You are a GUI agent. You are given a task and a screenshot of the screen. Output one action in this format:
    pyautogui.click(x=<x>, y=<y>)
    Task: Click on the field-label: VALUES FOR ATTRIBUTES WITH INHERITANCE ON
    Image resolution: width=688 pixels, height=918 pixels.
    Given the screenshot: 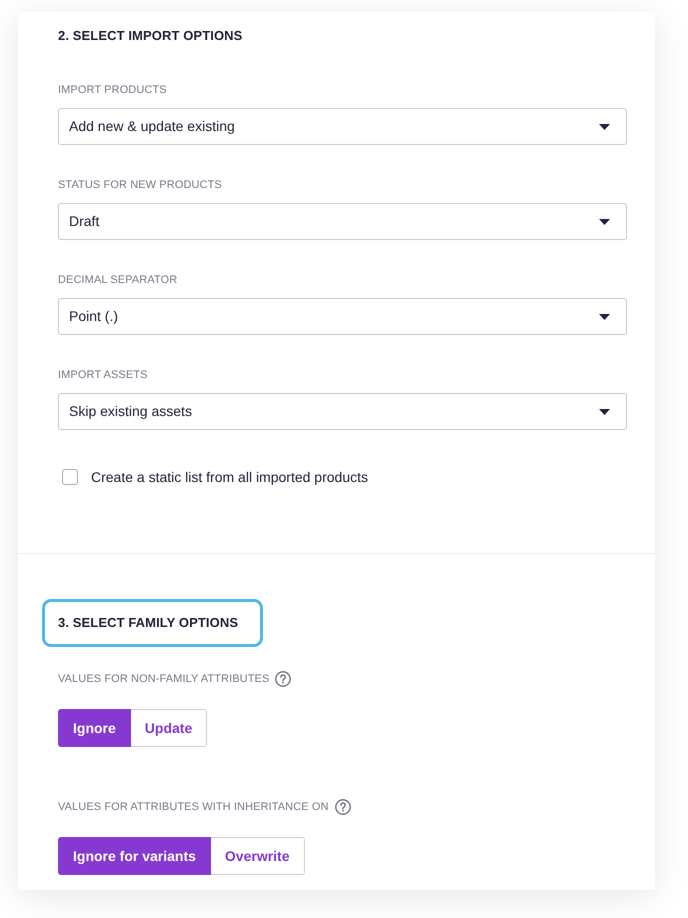 What is the action you would take?
    pyautogui.click(x=193, y=807)
    